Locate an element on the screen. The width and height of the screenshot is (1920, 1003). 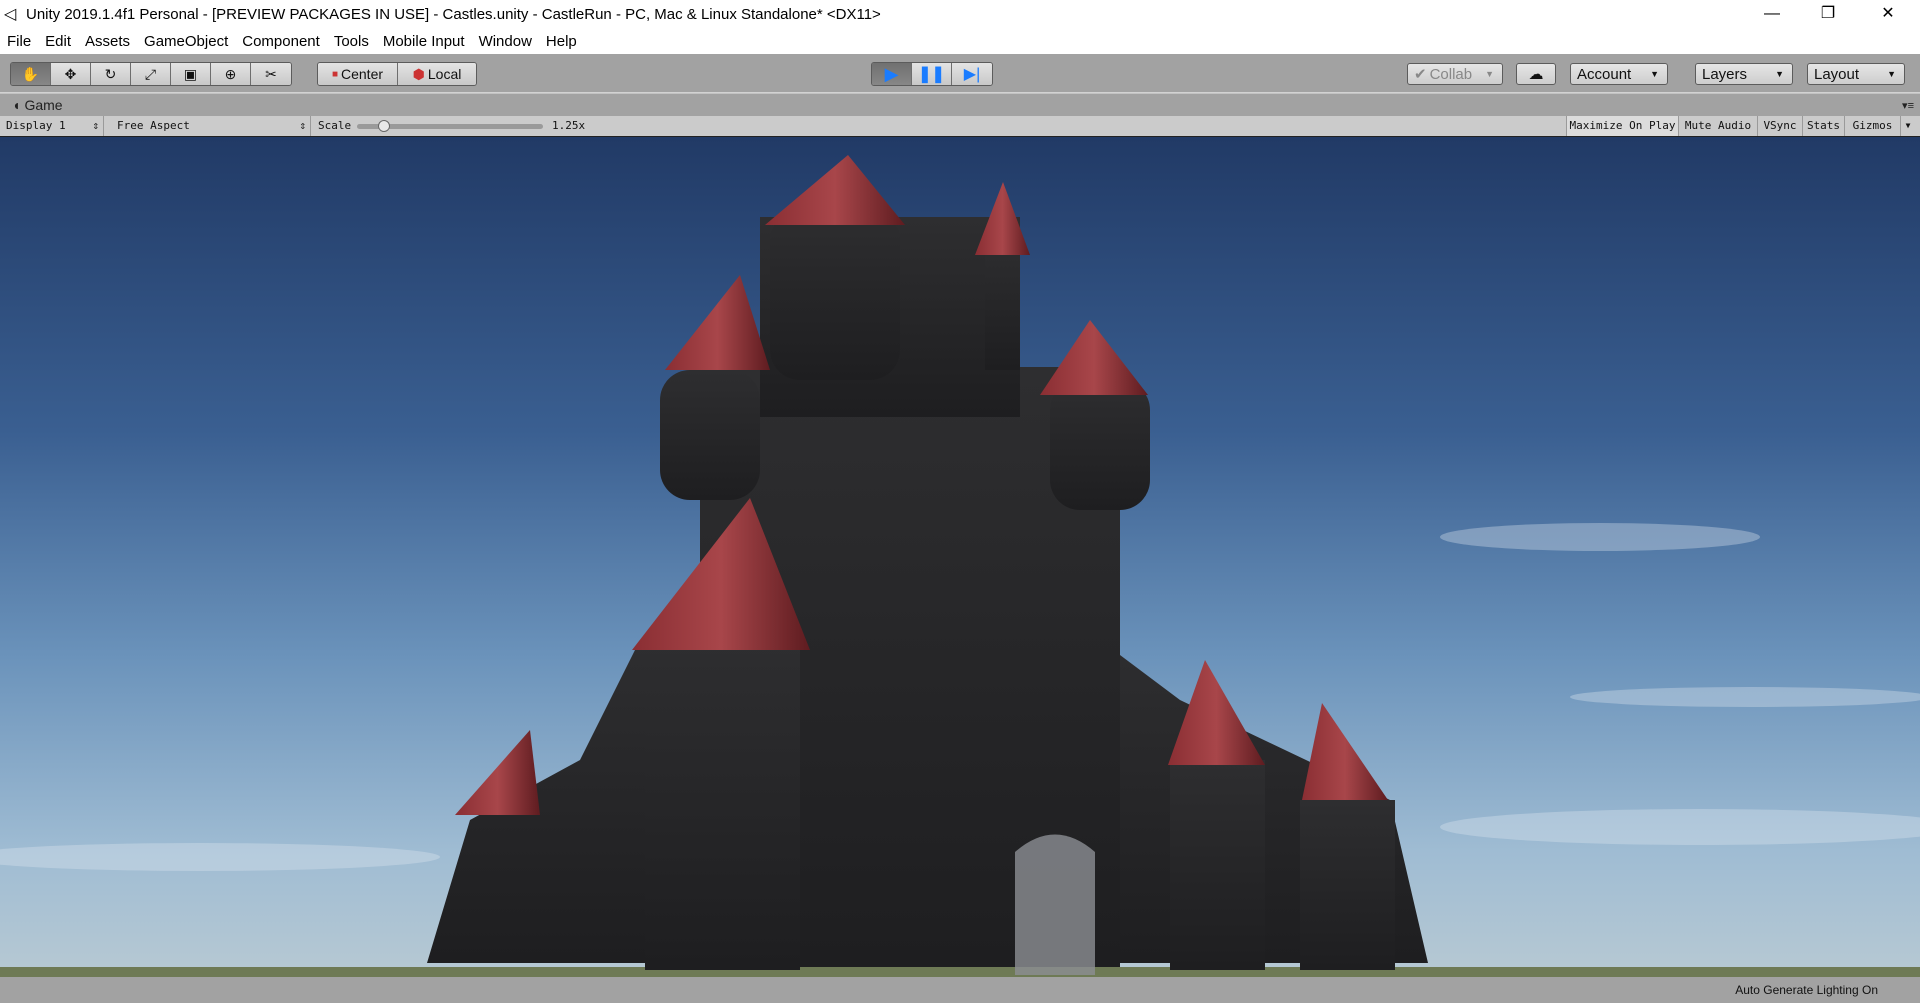
pivot-icon: ■ is located at coordinates (334, 74).